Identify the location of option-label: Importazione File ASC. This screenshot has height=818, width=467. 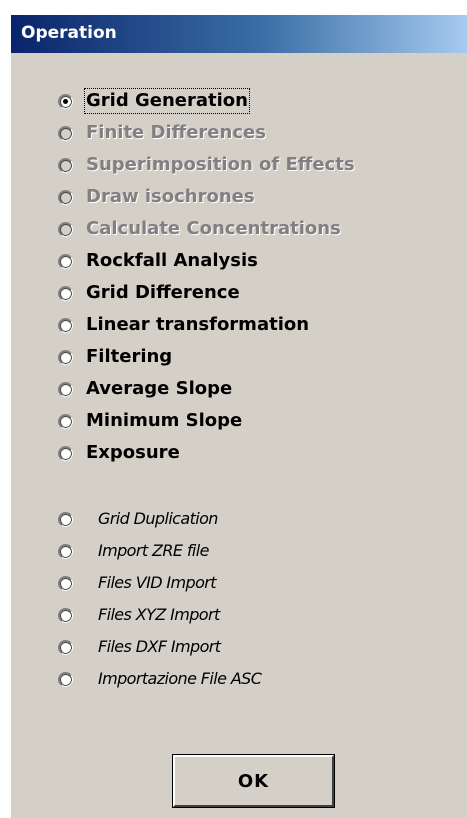
(180, 678).